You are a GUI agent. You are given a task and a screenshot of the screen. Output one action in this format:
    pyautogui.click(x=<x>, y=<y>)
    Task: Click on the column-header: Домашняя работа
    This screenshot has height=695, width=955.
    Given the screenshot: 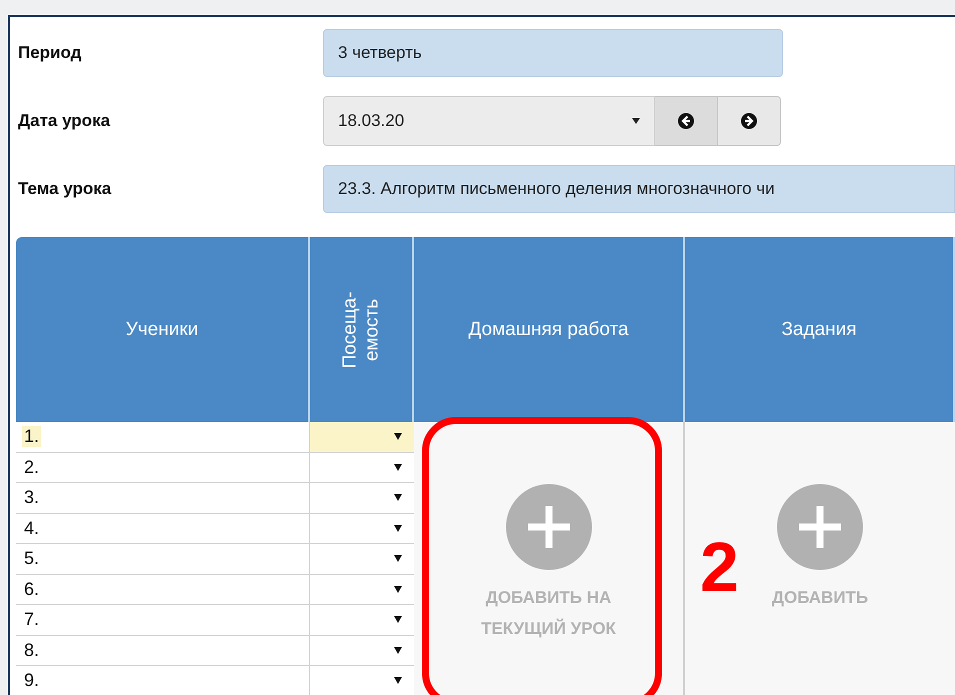 What is the action you would take?
    pyautogui.click(x=549, y=329)
    